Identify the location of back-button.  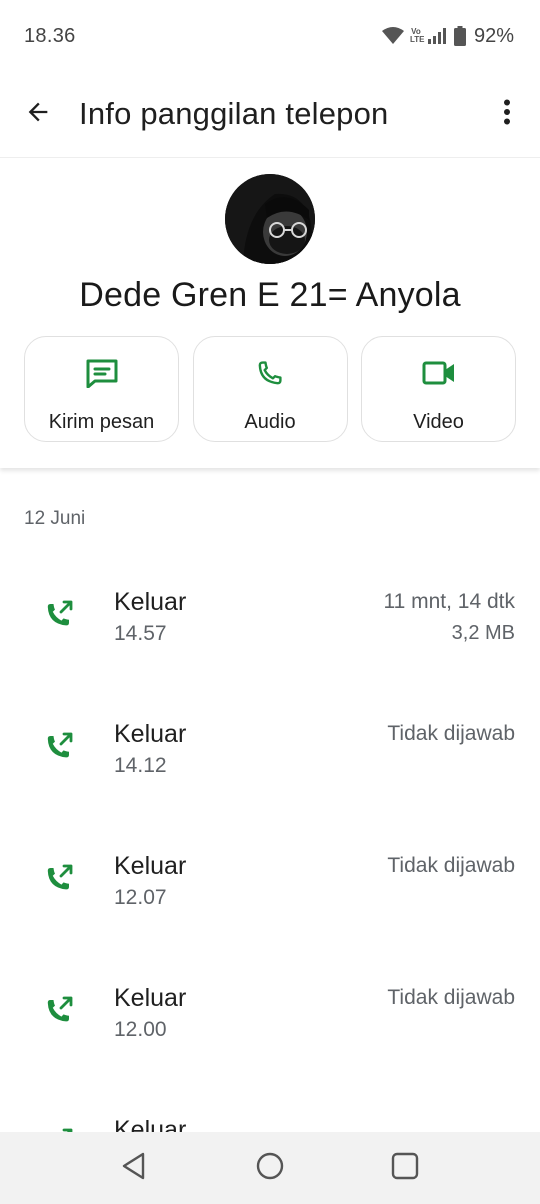
(38, 114).